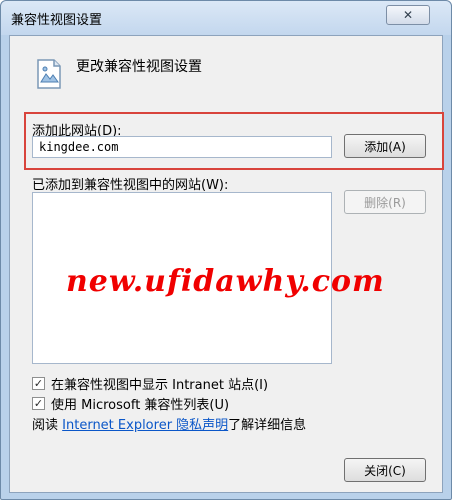 This screenshot has height=500, width=452. Describe the element at coordinates (385, 146) in the screenshot. I see `add-button: 添加(A)` at that location.